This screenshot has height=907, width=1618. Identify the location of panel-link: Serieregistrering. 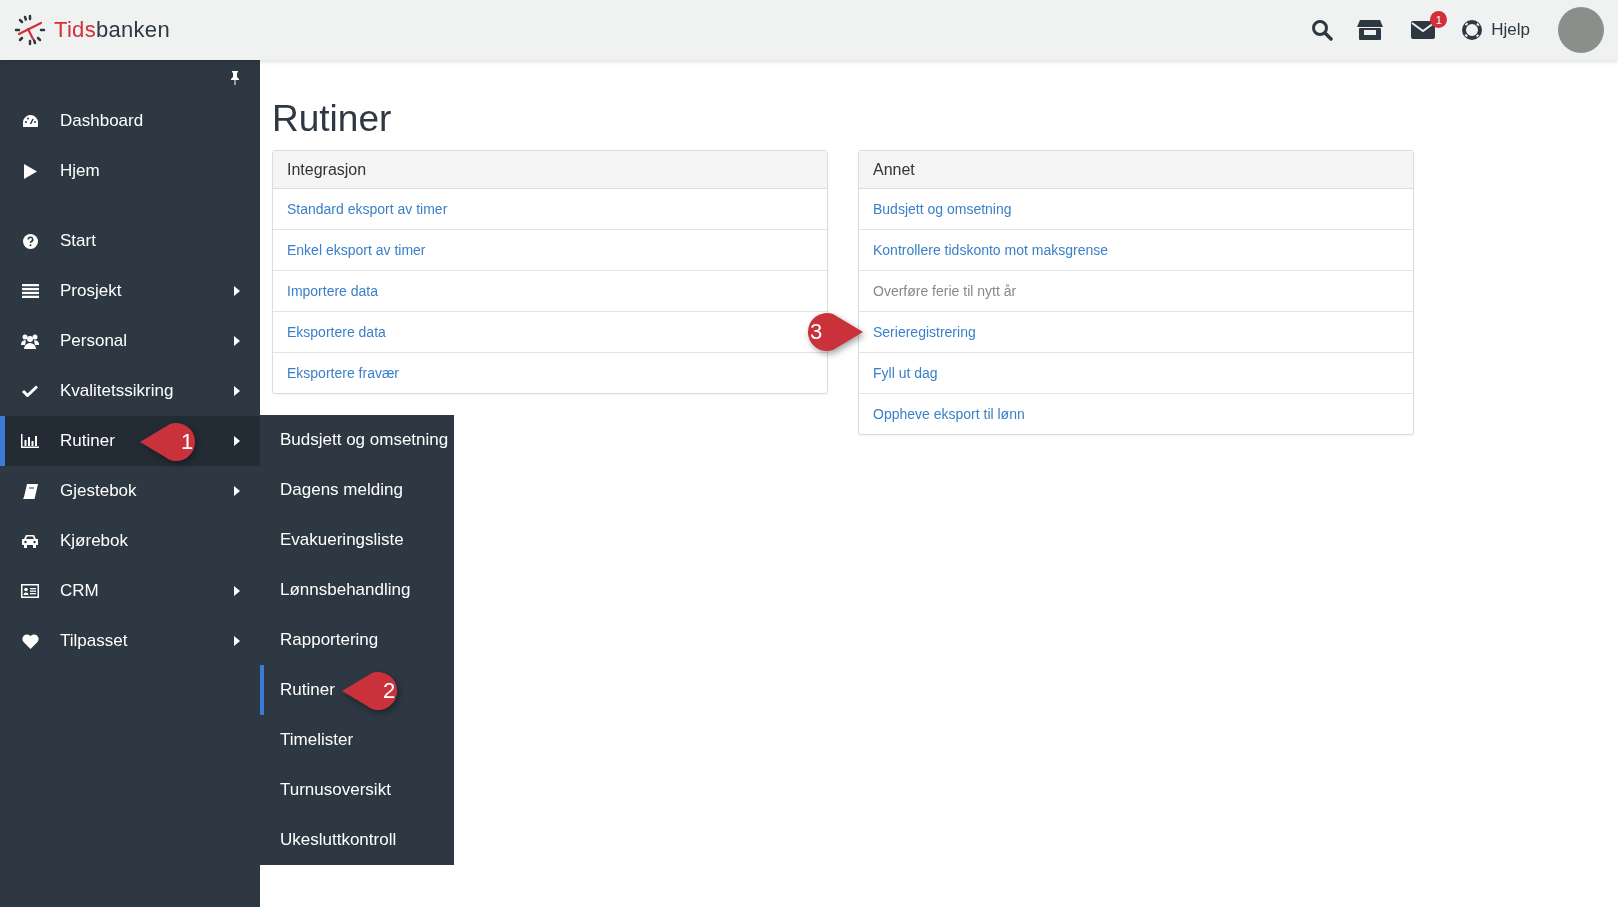
(924, 332).